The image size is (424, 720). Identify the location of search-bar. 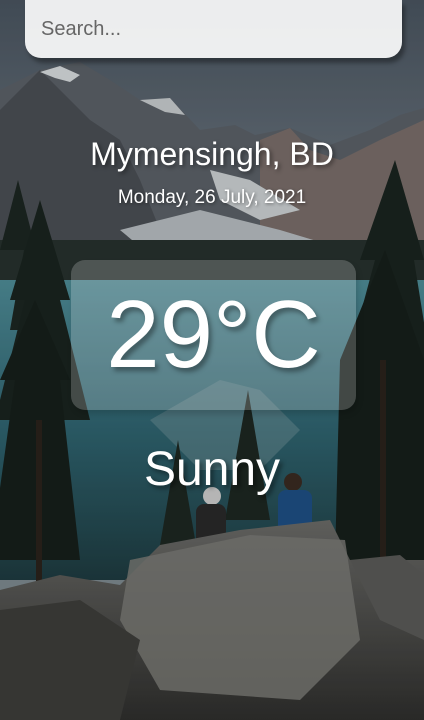
(213, 29).